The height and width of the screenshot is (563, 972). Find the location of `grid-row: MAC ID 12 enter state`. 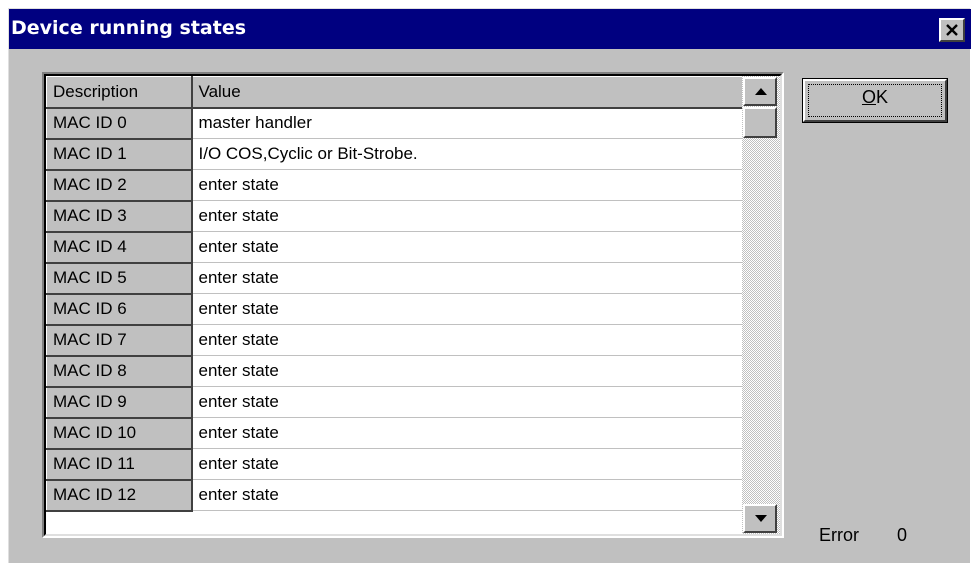

grid-row: MAC ID 12 enter state is located at coordinates (394, 495).